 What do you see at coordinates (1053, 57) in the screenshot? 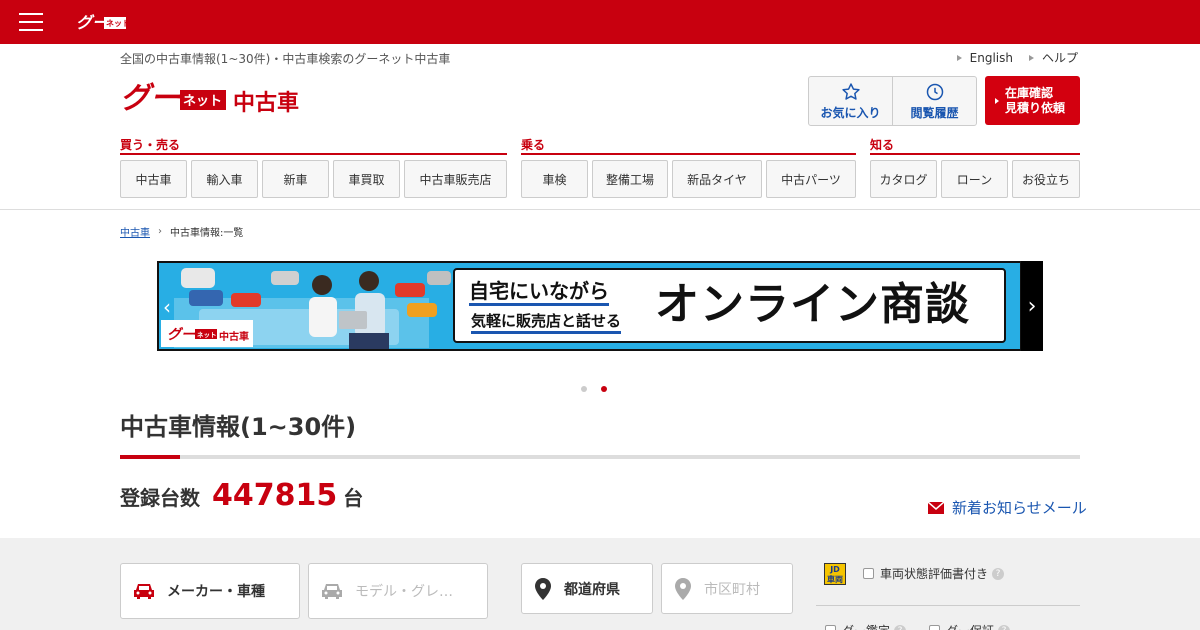
I see `help-link: ヘルプ` at bounding box center [1053, 57].